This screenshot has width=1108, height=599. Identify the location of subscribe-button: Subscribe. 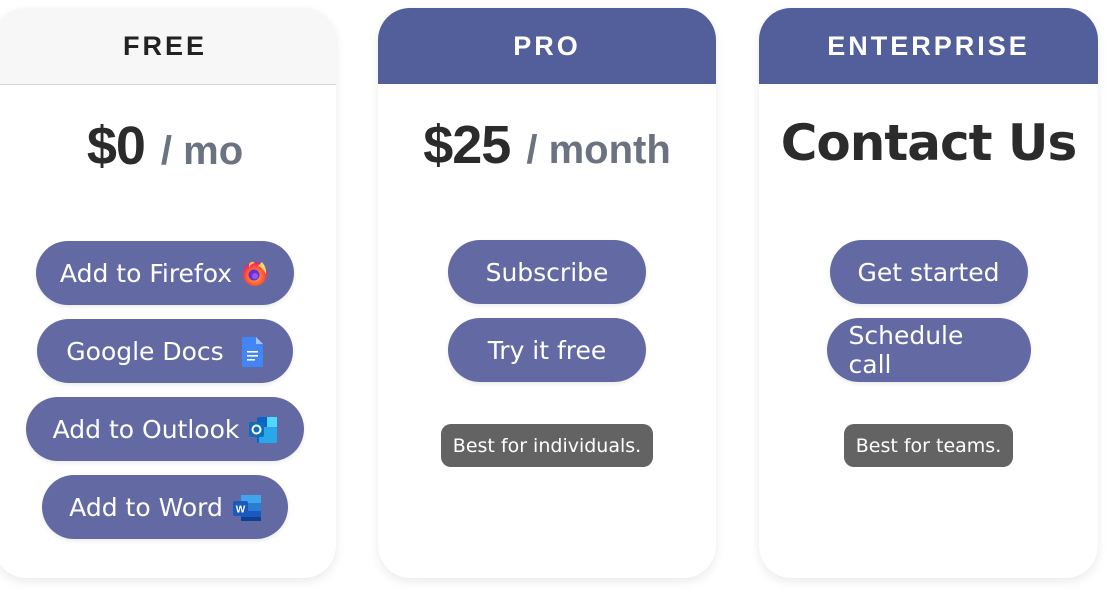
(547, 272).